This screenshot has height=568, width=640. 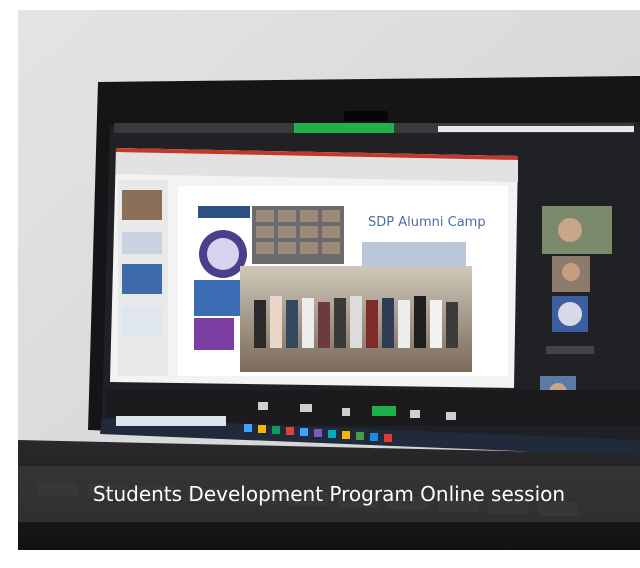 What do you see at coordinates (171, 421) in the screenshot?
I see `taskbar-search` at bounding box center [171, 421].